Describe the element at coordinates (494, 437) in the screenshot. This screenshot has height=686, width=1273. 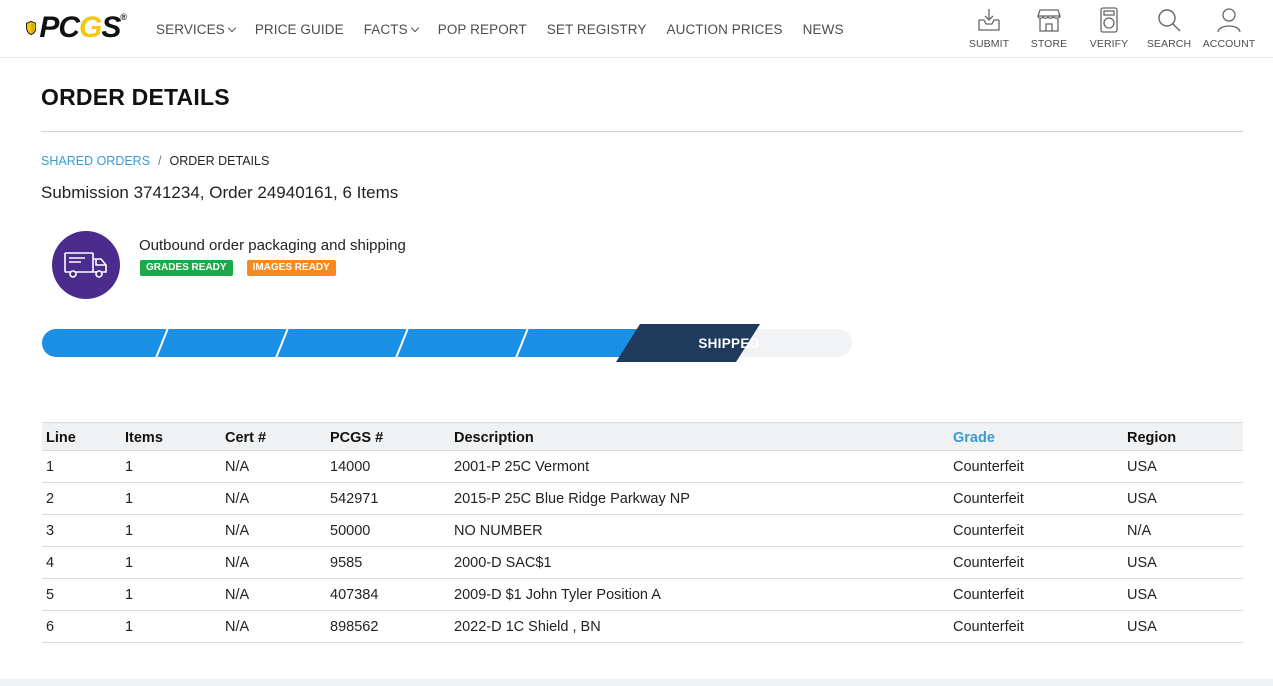
I see `column-header-description: Description` at that location.